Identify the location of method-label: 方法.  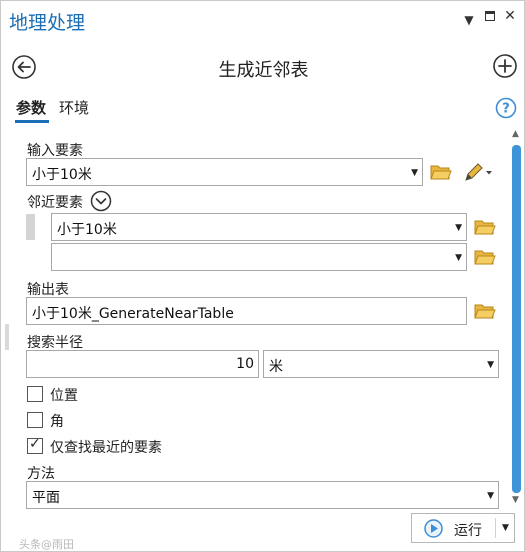
(41, 474).